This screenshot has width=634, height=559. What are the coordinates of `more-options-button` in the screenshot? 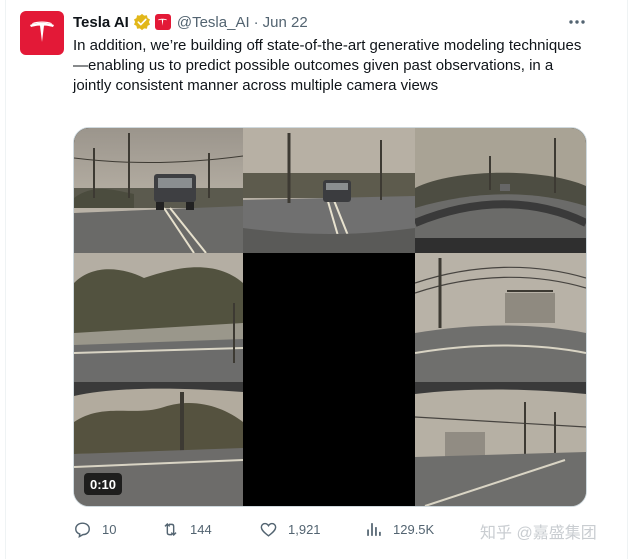 It's located at (577, 22).